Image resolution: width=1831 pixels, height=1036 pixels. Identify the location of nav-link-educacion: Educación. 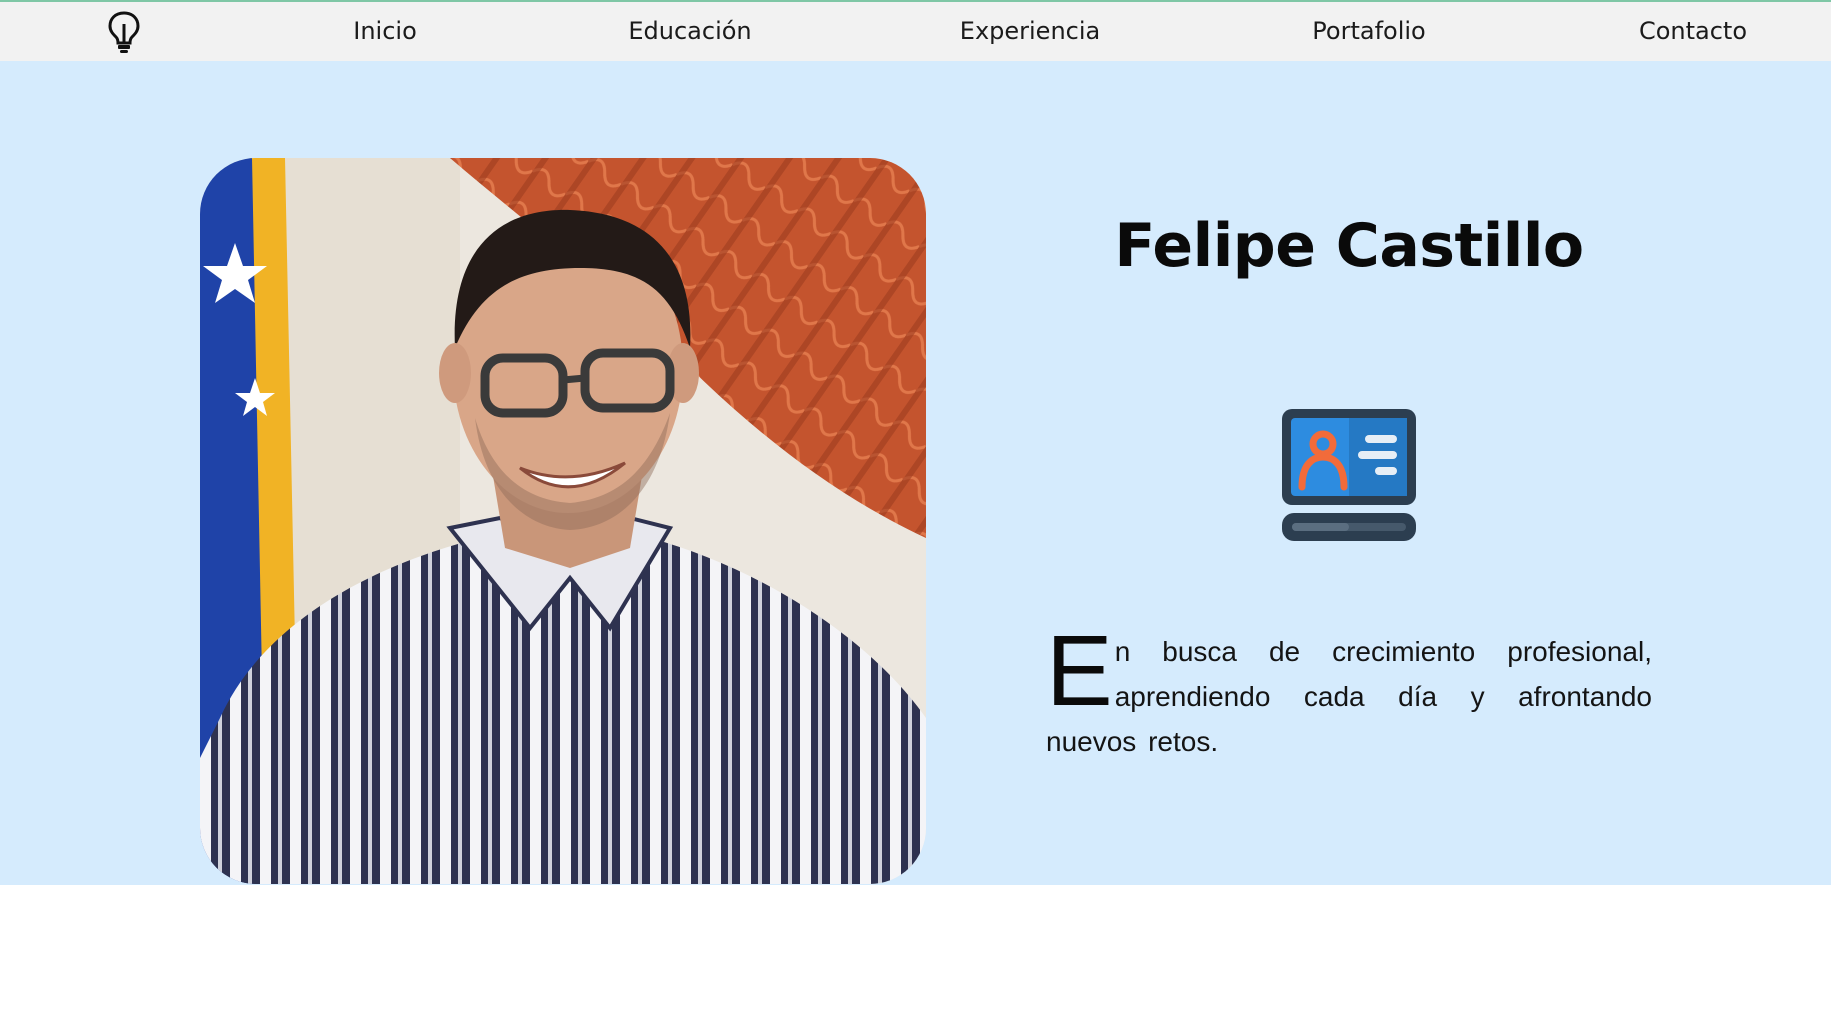
(689, 31).